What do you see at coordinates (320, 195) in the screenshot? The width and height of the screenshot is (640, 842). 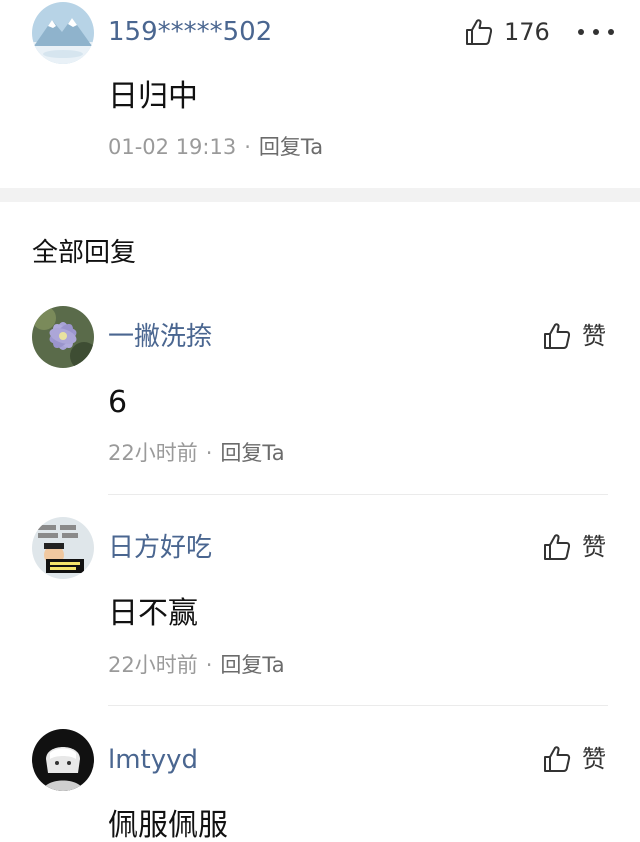 I see `section-separator` at bounding box center [320, 195].